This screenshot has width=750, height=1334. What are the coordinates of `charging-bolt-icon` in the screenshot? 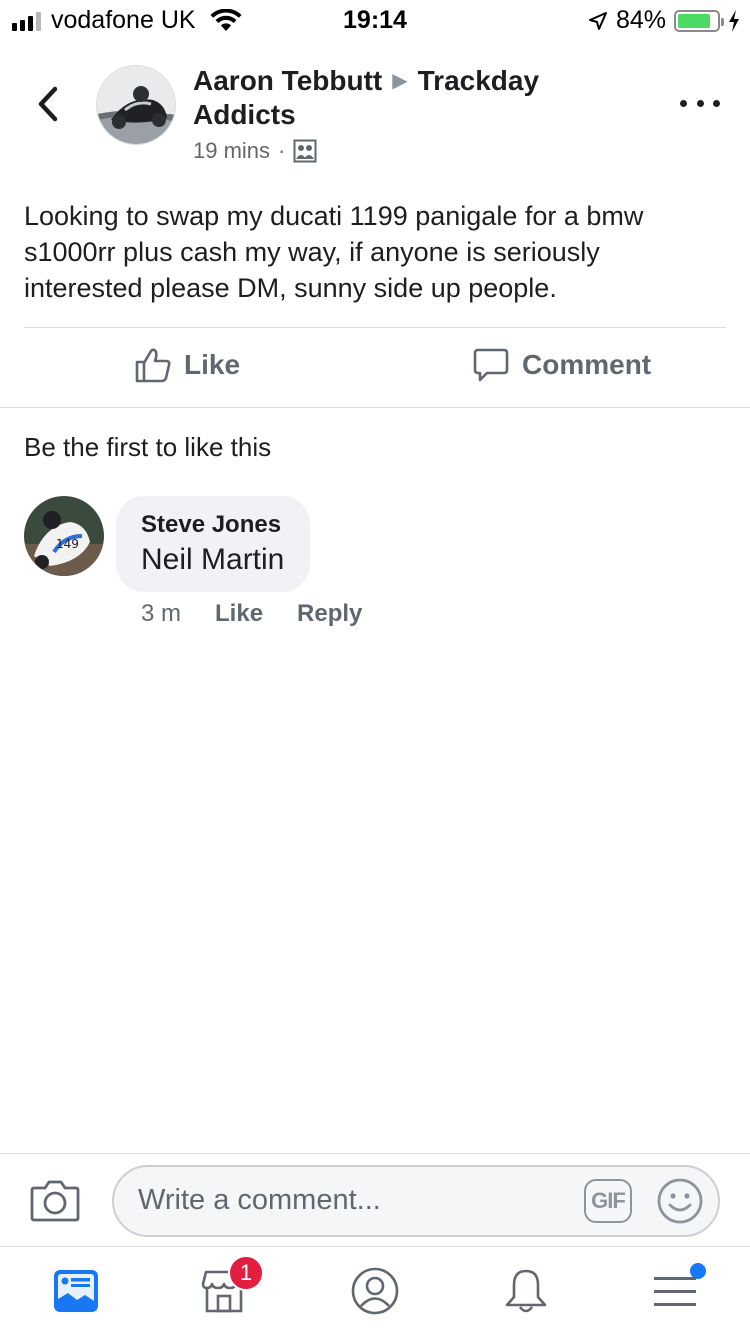 It's located at (734, 20).